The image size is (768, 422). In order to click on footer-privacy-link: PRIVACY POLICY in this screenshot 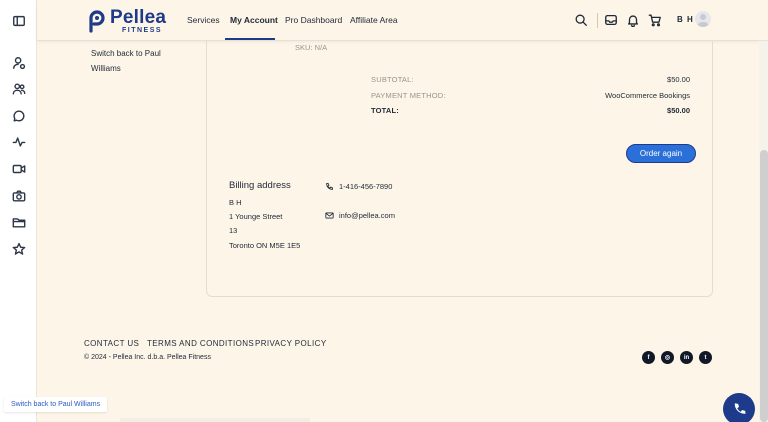, I will do `click(291, 343)`.